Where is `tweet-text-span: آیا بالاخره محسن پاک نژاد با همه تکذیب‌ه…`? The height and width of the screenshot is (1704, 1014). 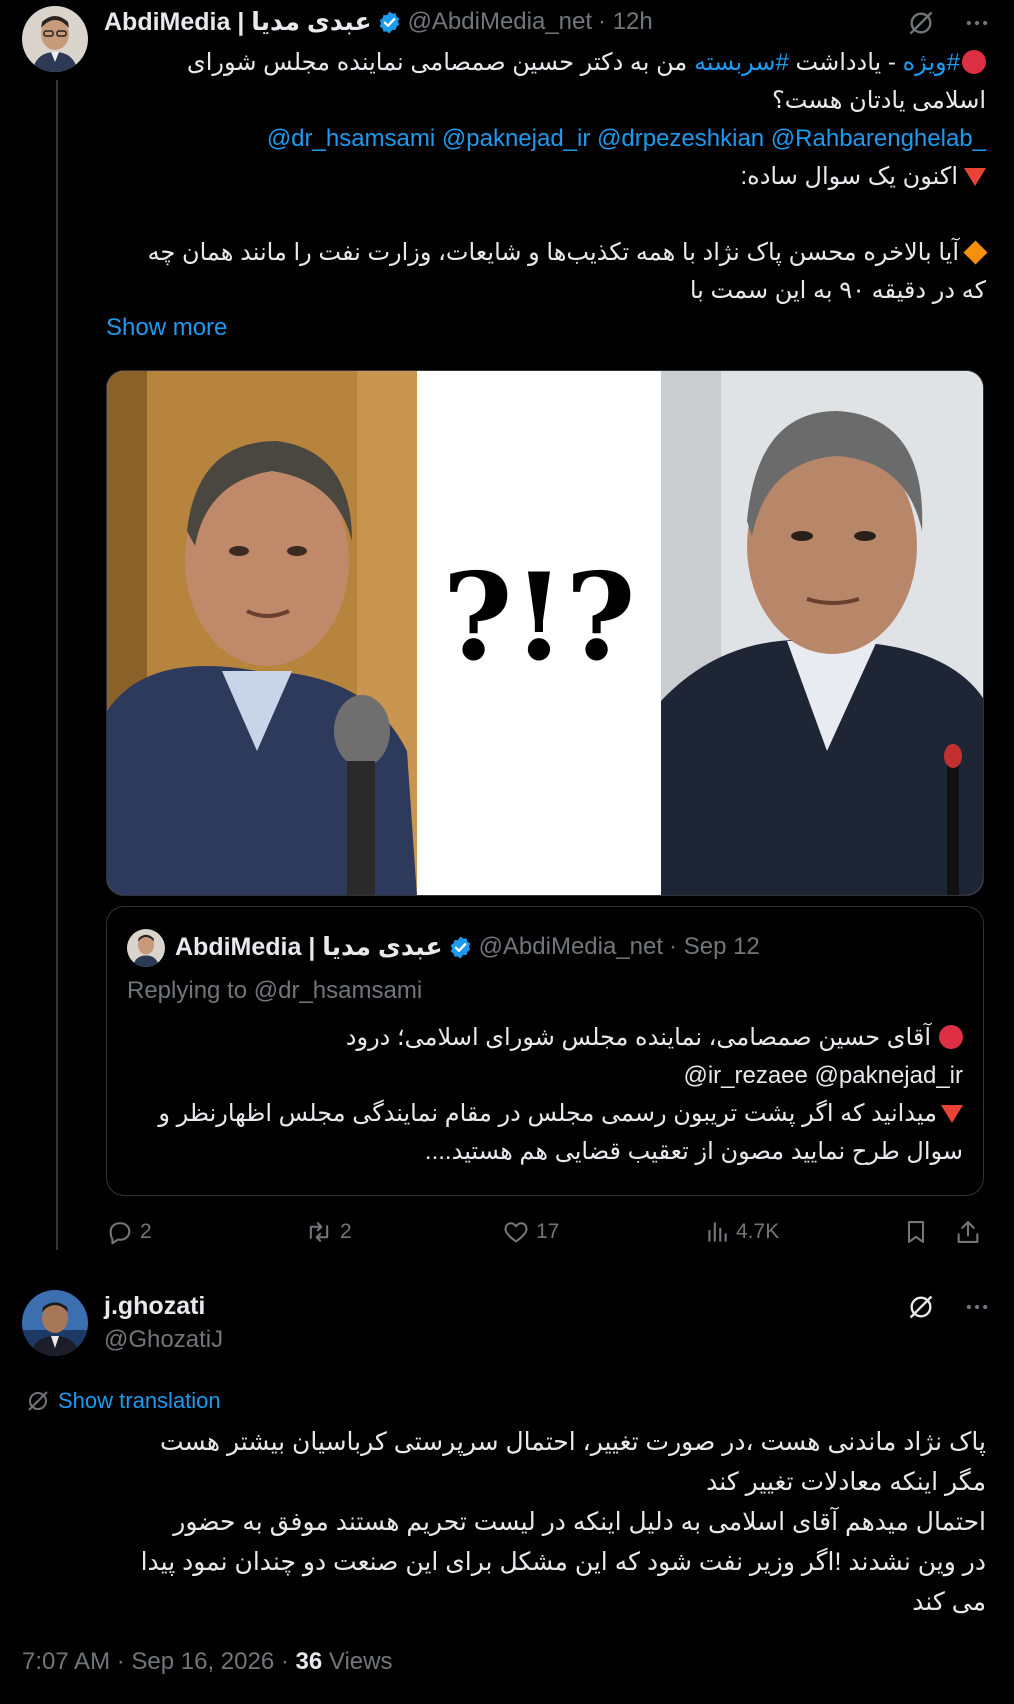
tweet-text-span: آیا بالاخره محسن پاک نژاد با همه تکذیب‌ه… is located at coordinates (553, 252).